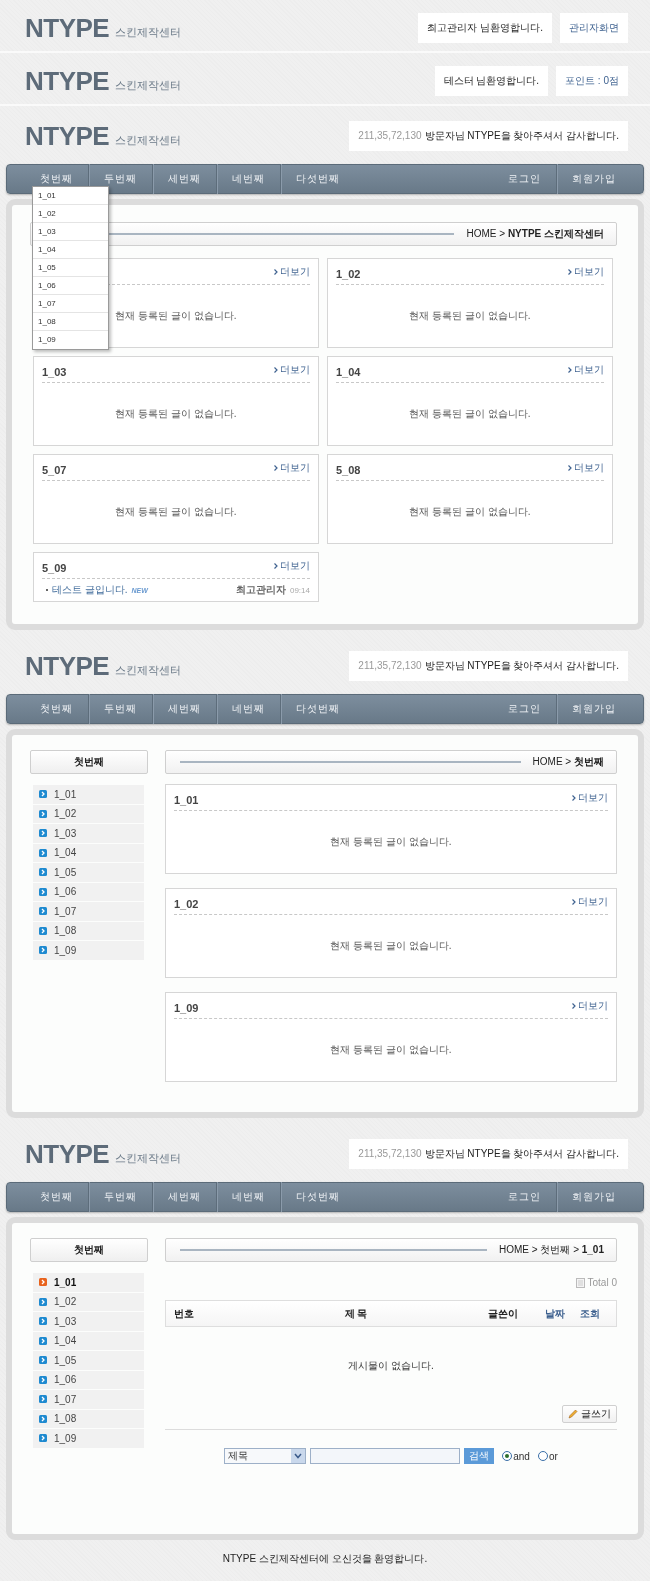  What do you see at coordinates (503, 1313) in the screenshot?
I see `column-header: 글쓴이` at bounding box center [503, 1313].